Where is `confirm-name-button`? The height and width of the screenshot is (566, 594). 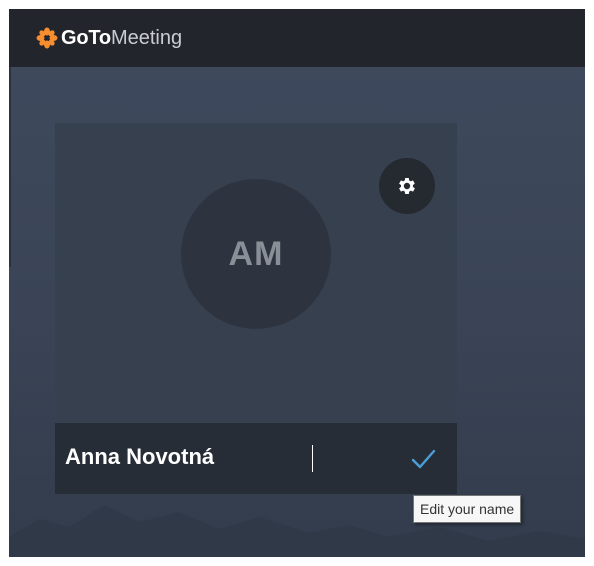 confirm-name-button is located at coordinates (423, 459).